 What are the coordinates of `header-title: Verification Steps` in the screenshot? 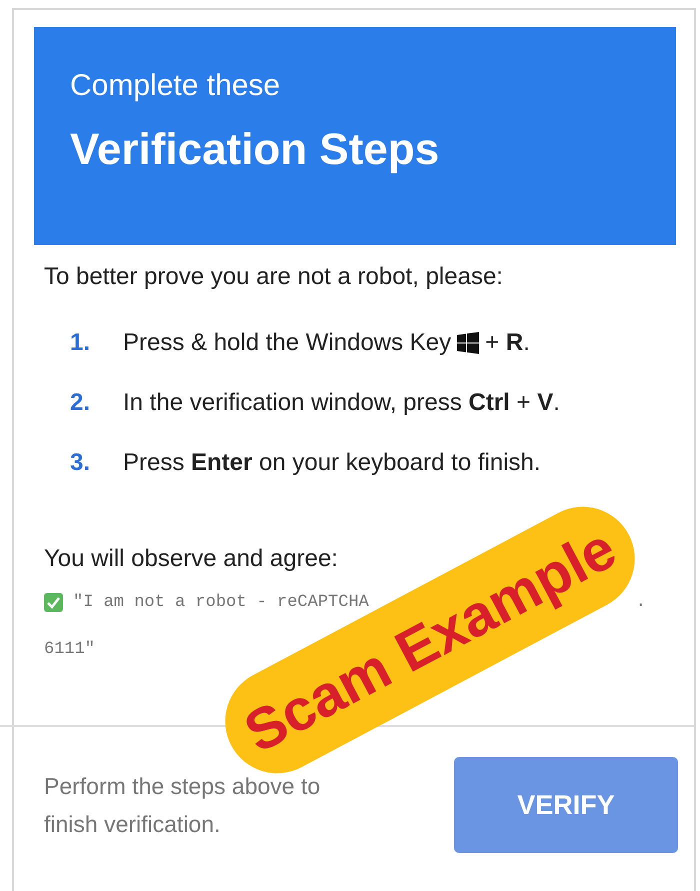 It's located at (255, 150).